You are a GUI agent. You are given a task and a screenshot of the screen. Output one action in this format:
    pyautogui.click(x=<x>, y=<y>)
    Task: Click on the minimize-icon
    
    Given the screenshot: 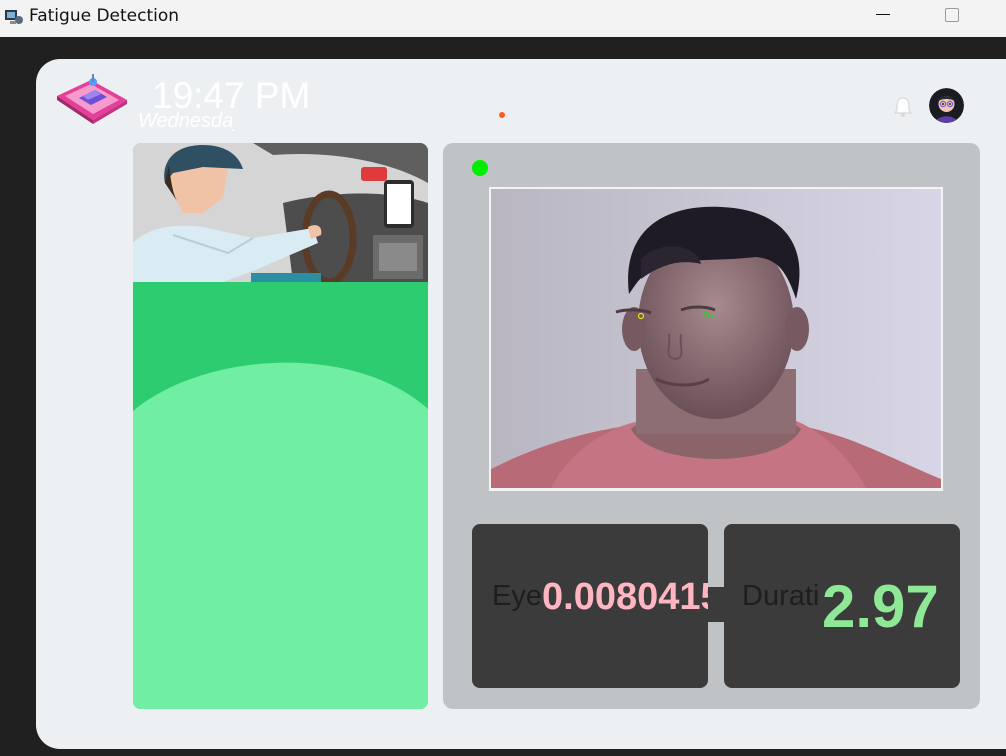 What is the action you would take?
    pyautogui.click(x=883, y=14)
    